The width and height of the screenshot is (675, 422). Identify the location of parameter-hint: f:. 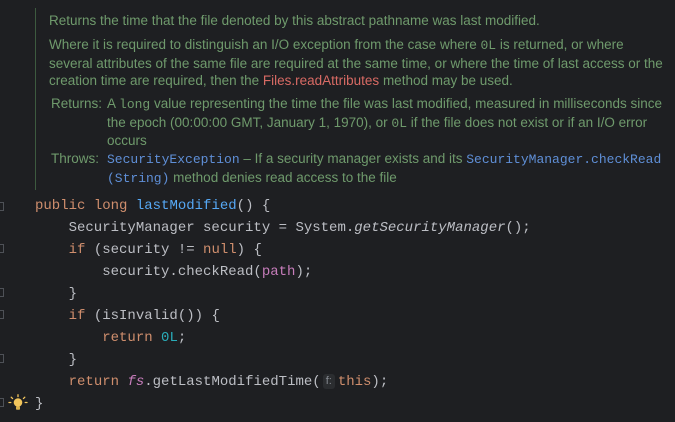
(328, 381).